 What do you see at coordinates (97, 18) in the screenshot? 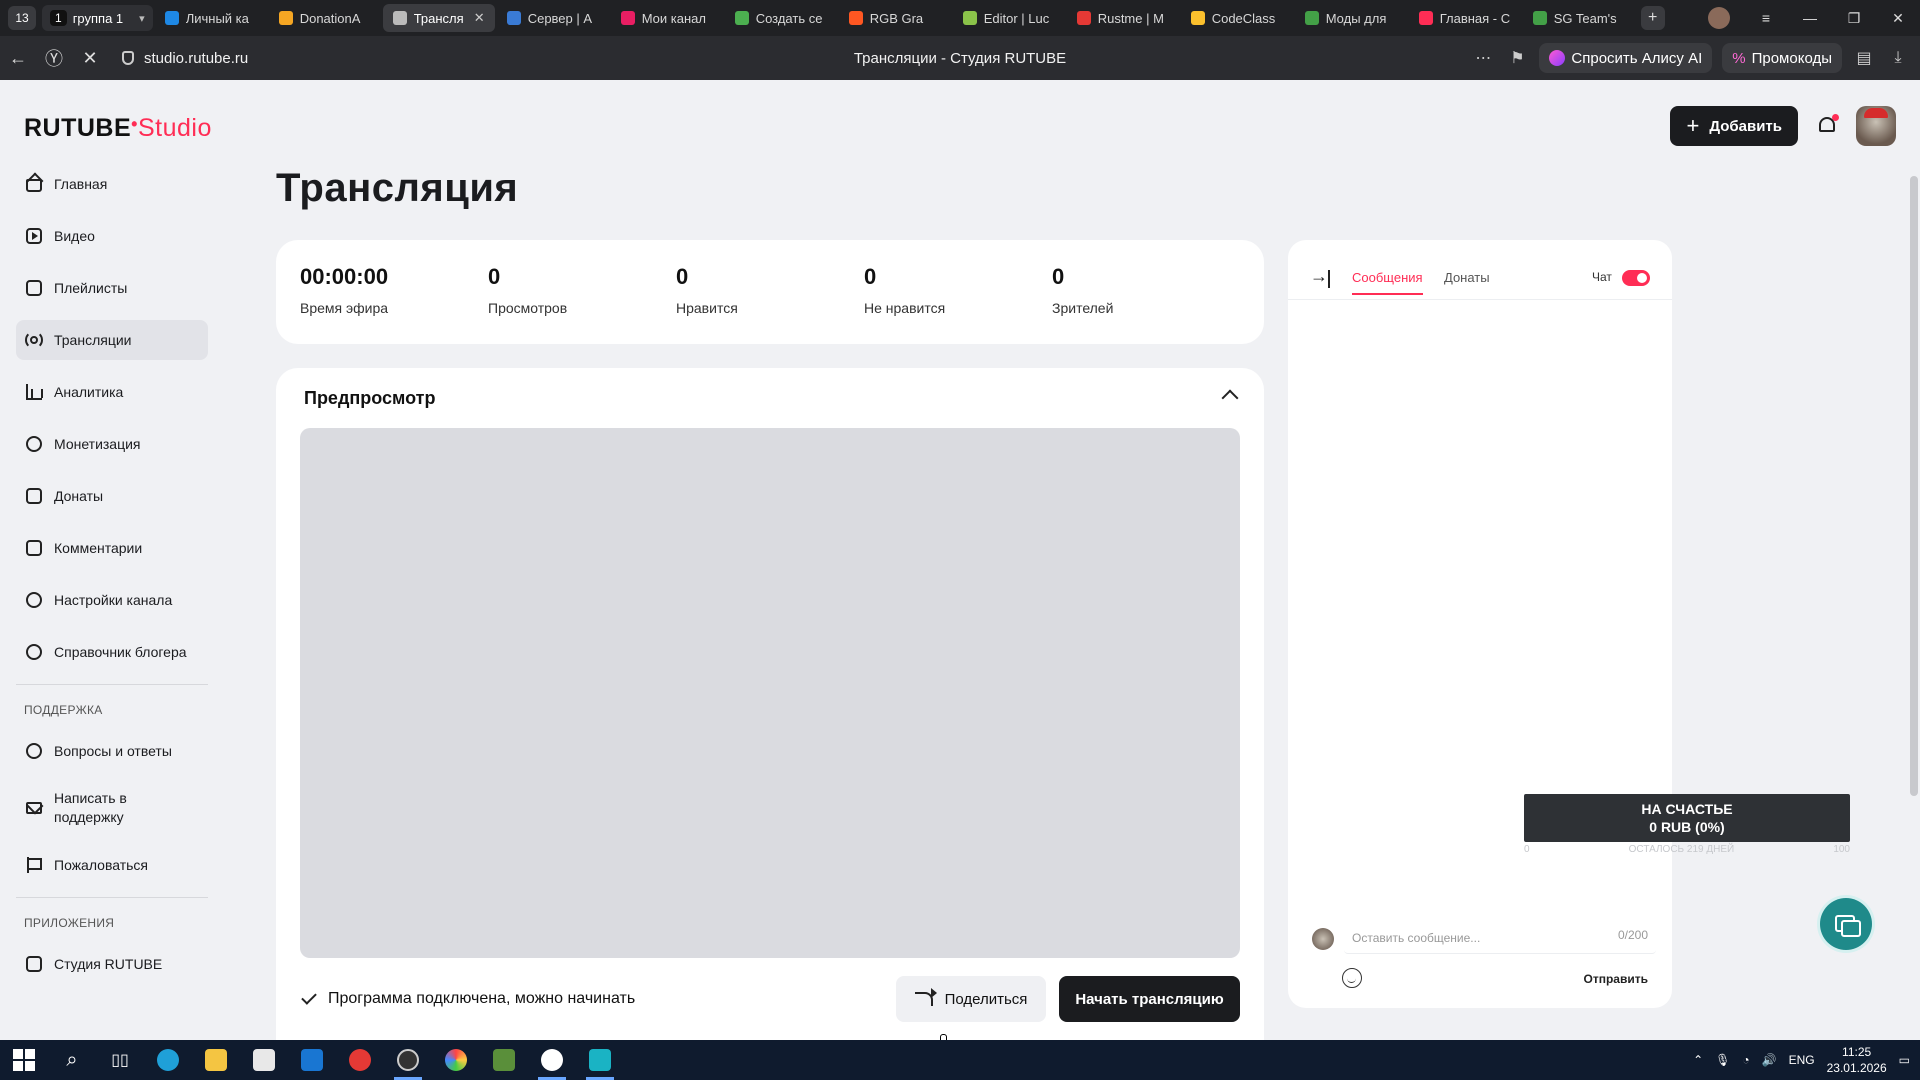
I see `tab-group: 1 группа 1 ▾` at bounding box center [97, 18].